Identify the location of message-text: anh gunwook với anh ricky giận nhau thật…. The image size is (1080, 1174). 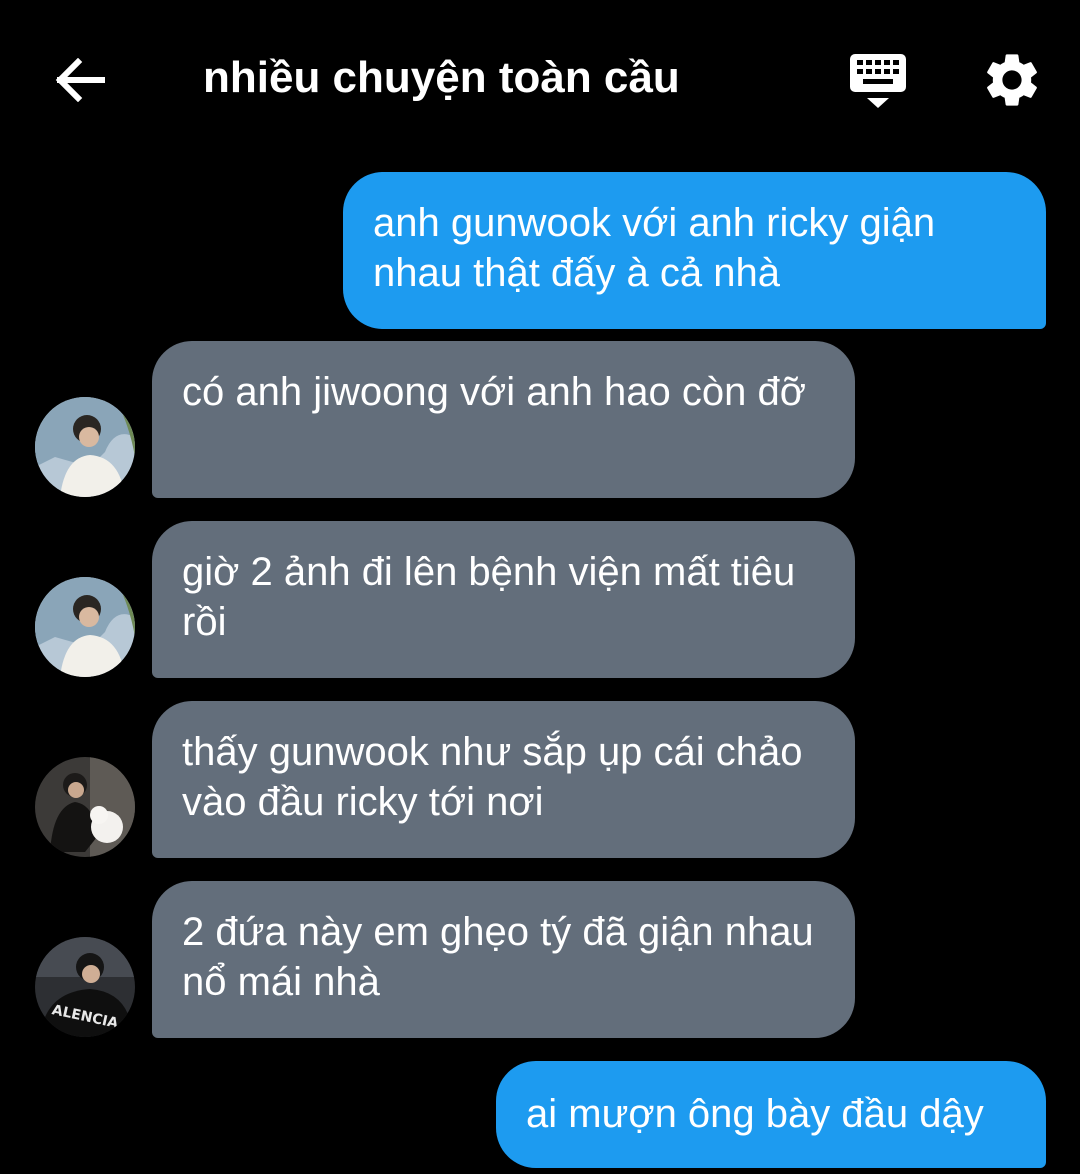
(654, 248).